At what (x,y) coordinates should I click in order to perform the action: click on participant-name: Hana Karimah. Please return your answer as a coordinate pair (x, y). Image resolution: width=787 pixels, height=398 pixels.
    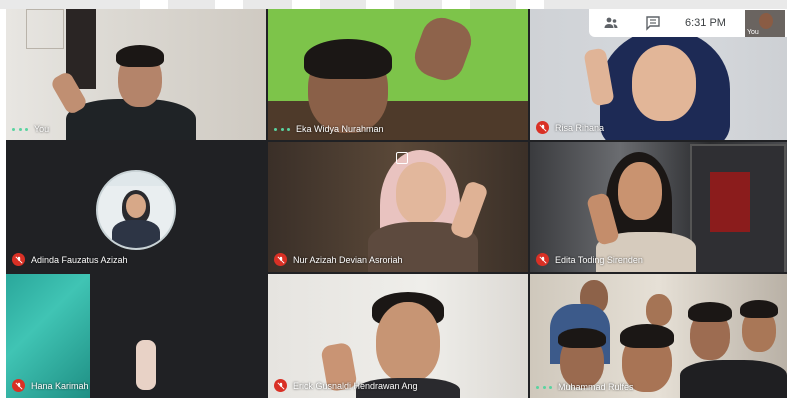
    Looking at the image, I should click on (60, 385).